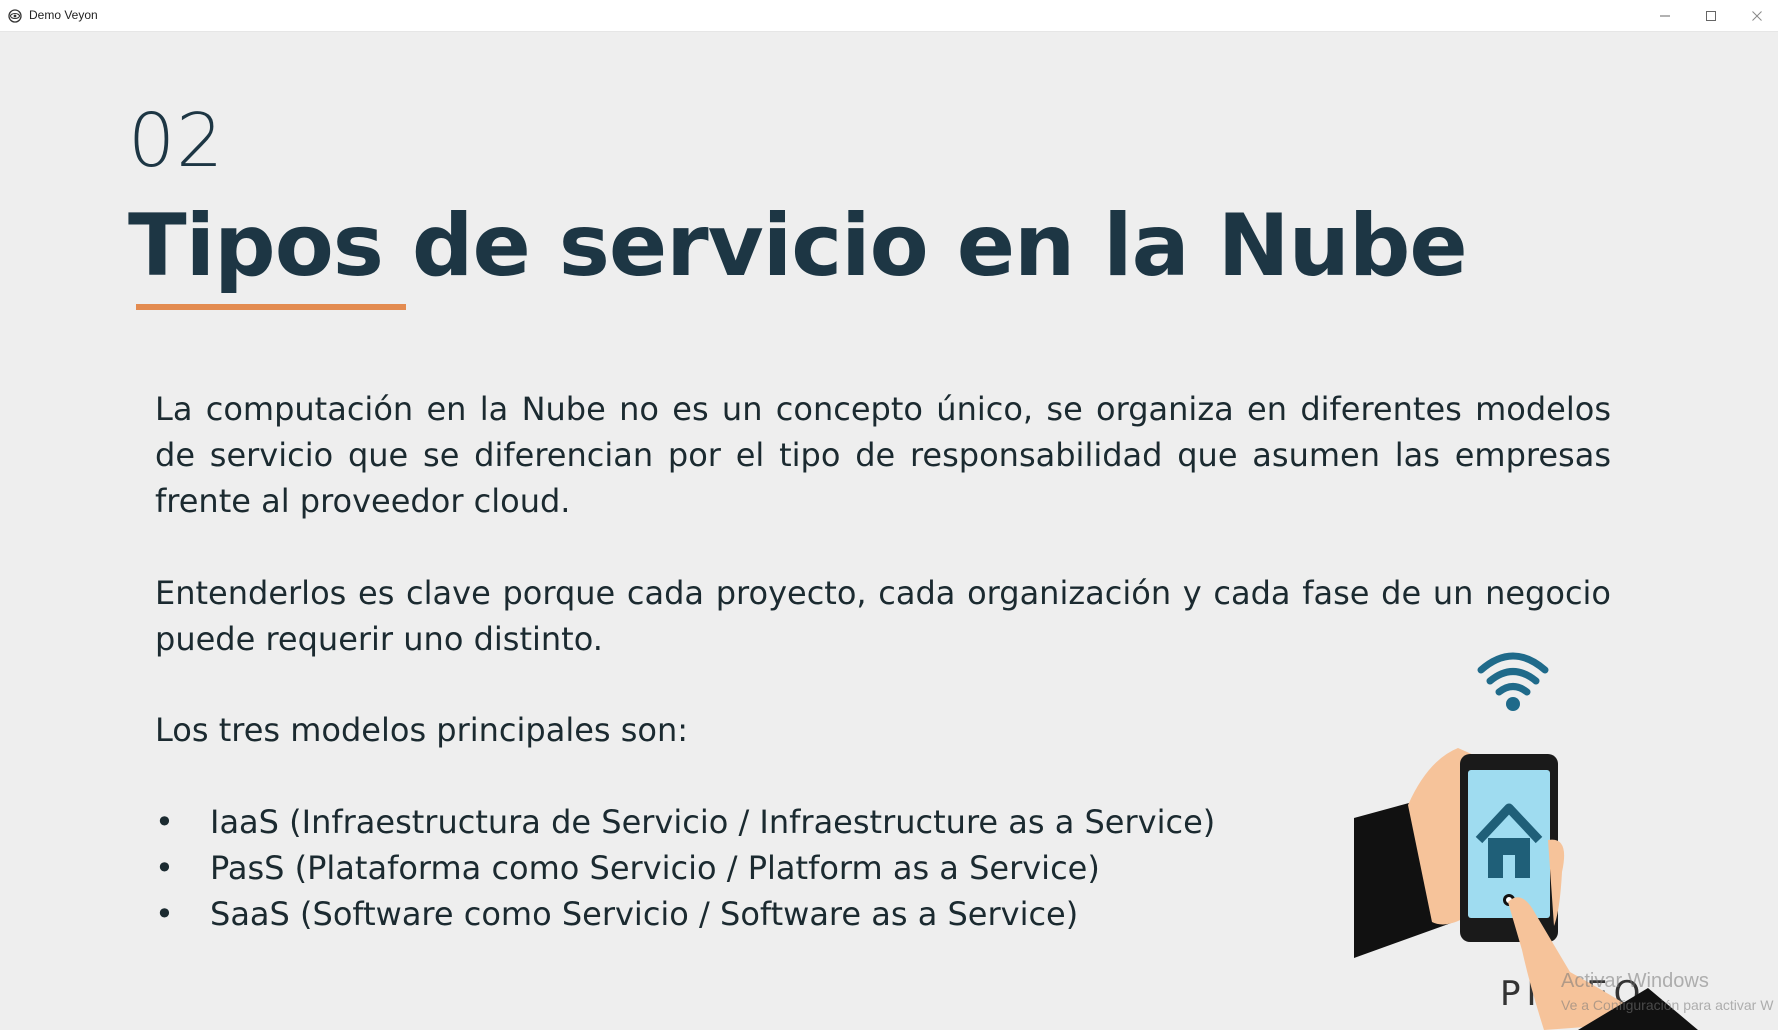 This screenshot has width=1778, height=1030. What do you see at coordinates (63, 15) in the screenshot?
I see `window-title: Demo Veyon` at bounding box center [63, 15].